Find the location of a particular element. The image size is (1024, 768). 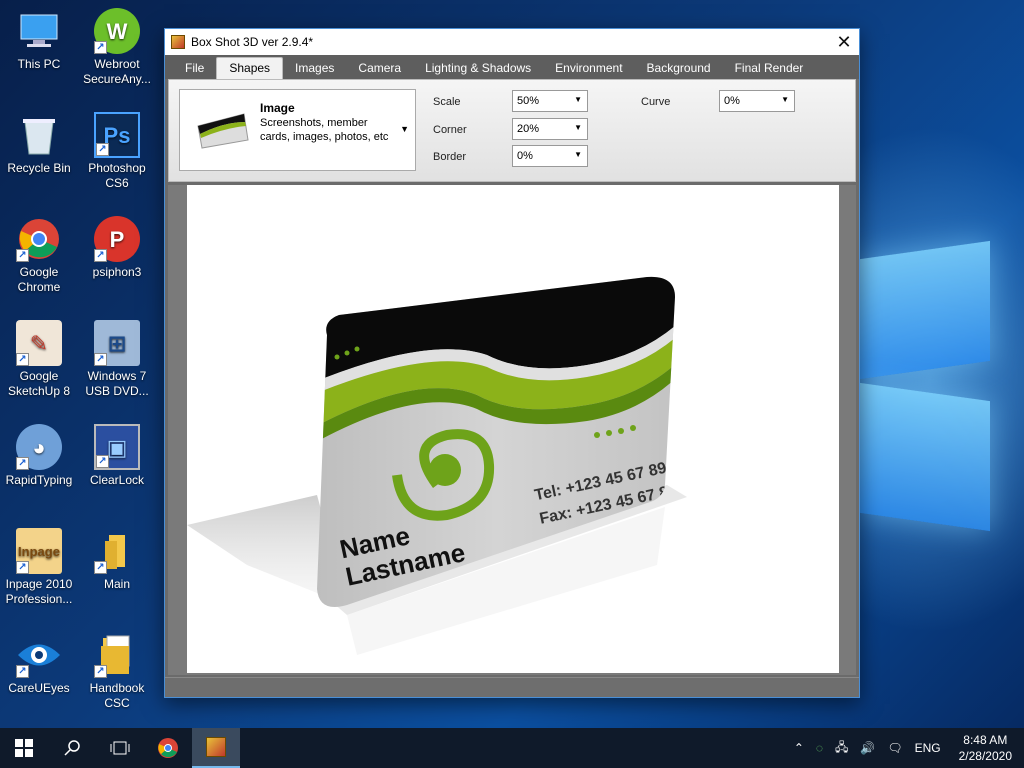

chrome-icon is located at coordinates (168, 748).